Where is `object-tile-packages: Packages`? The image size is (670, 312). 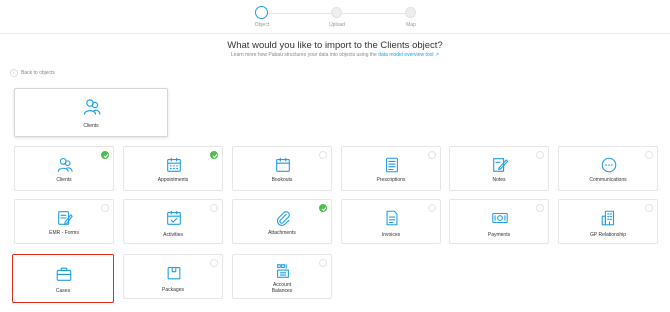
object-tile-packages: Packages is located at coordinates (173, 276).